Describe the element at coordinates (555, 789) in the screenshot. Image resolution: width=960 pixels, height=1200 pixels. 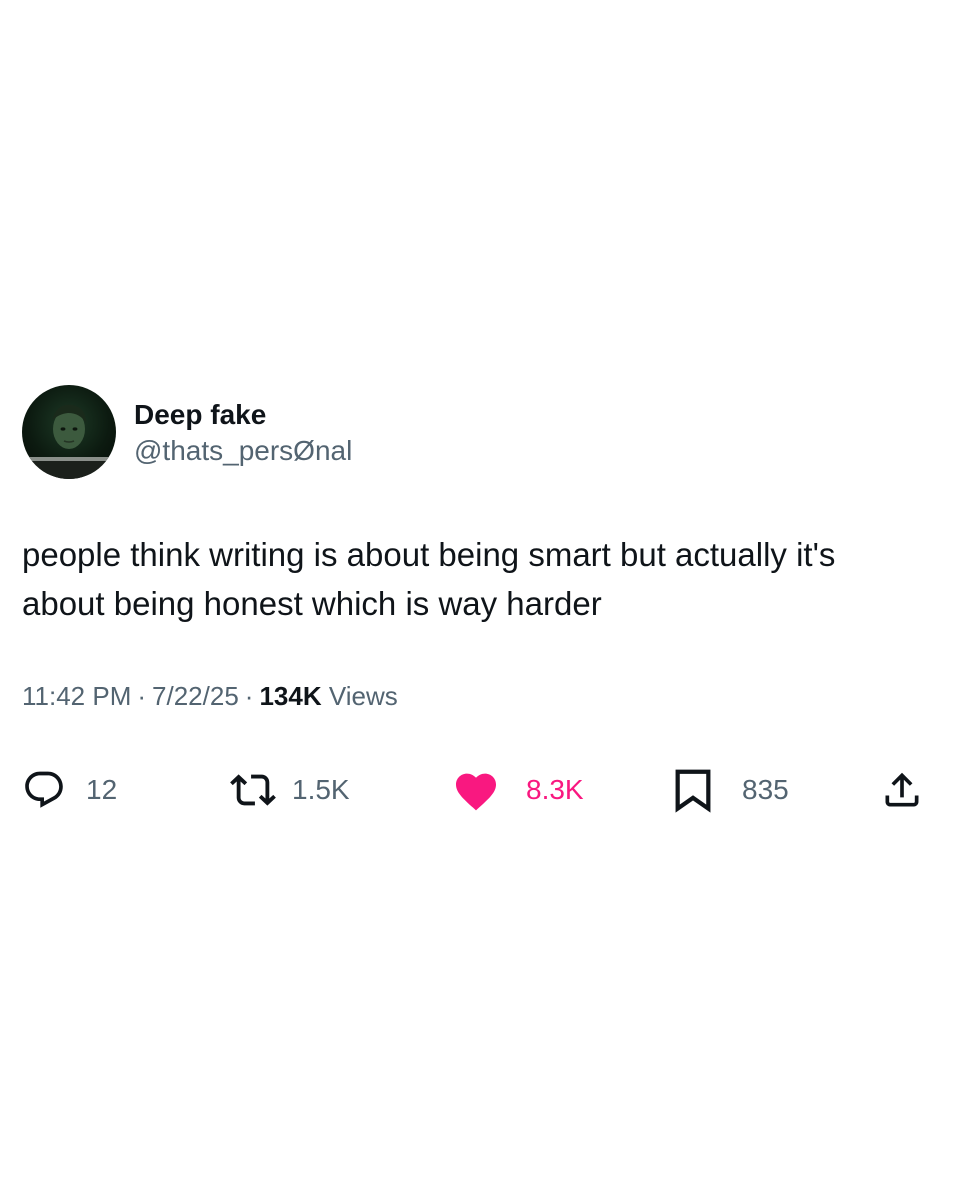
I see `like-count: 8.3K` at that location.